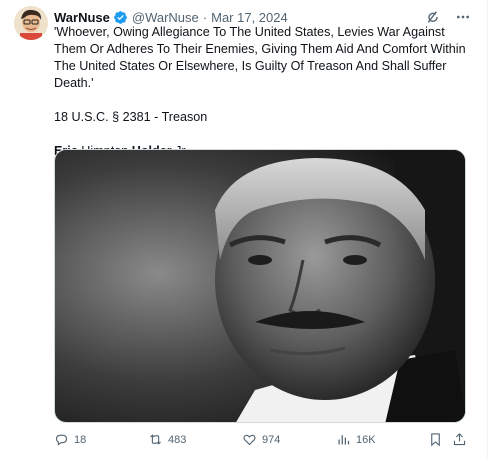 The image size is (488, 458). I want to click on like-count: 974, so click(271, 439).